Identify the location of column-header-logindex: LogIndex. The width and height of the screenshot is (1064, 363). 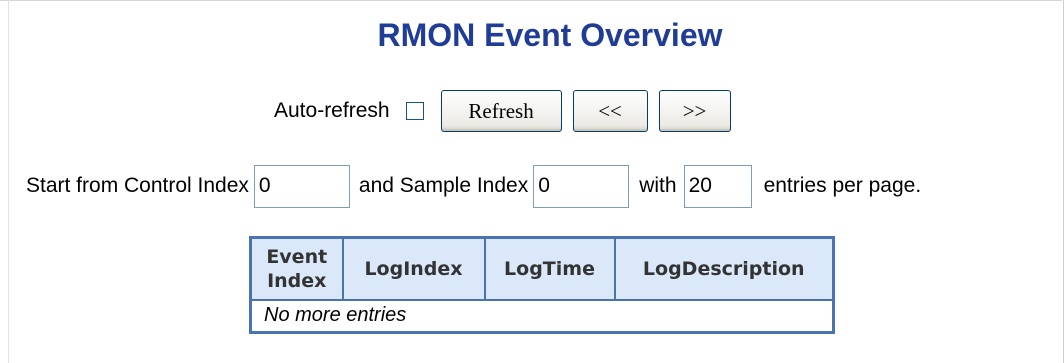
(413, 268).